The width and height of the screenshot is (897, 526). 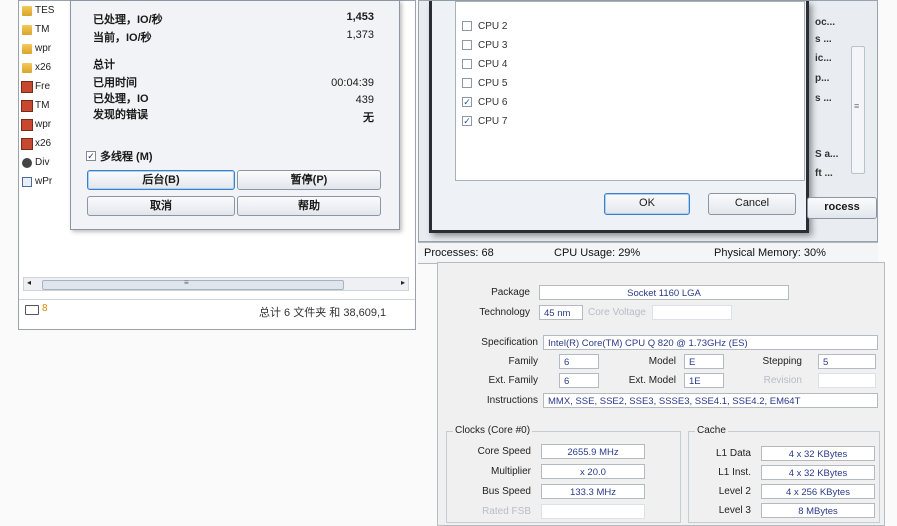 I want to click on cpu-label: CPU 2, so click(x=493, y=26).